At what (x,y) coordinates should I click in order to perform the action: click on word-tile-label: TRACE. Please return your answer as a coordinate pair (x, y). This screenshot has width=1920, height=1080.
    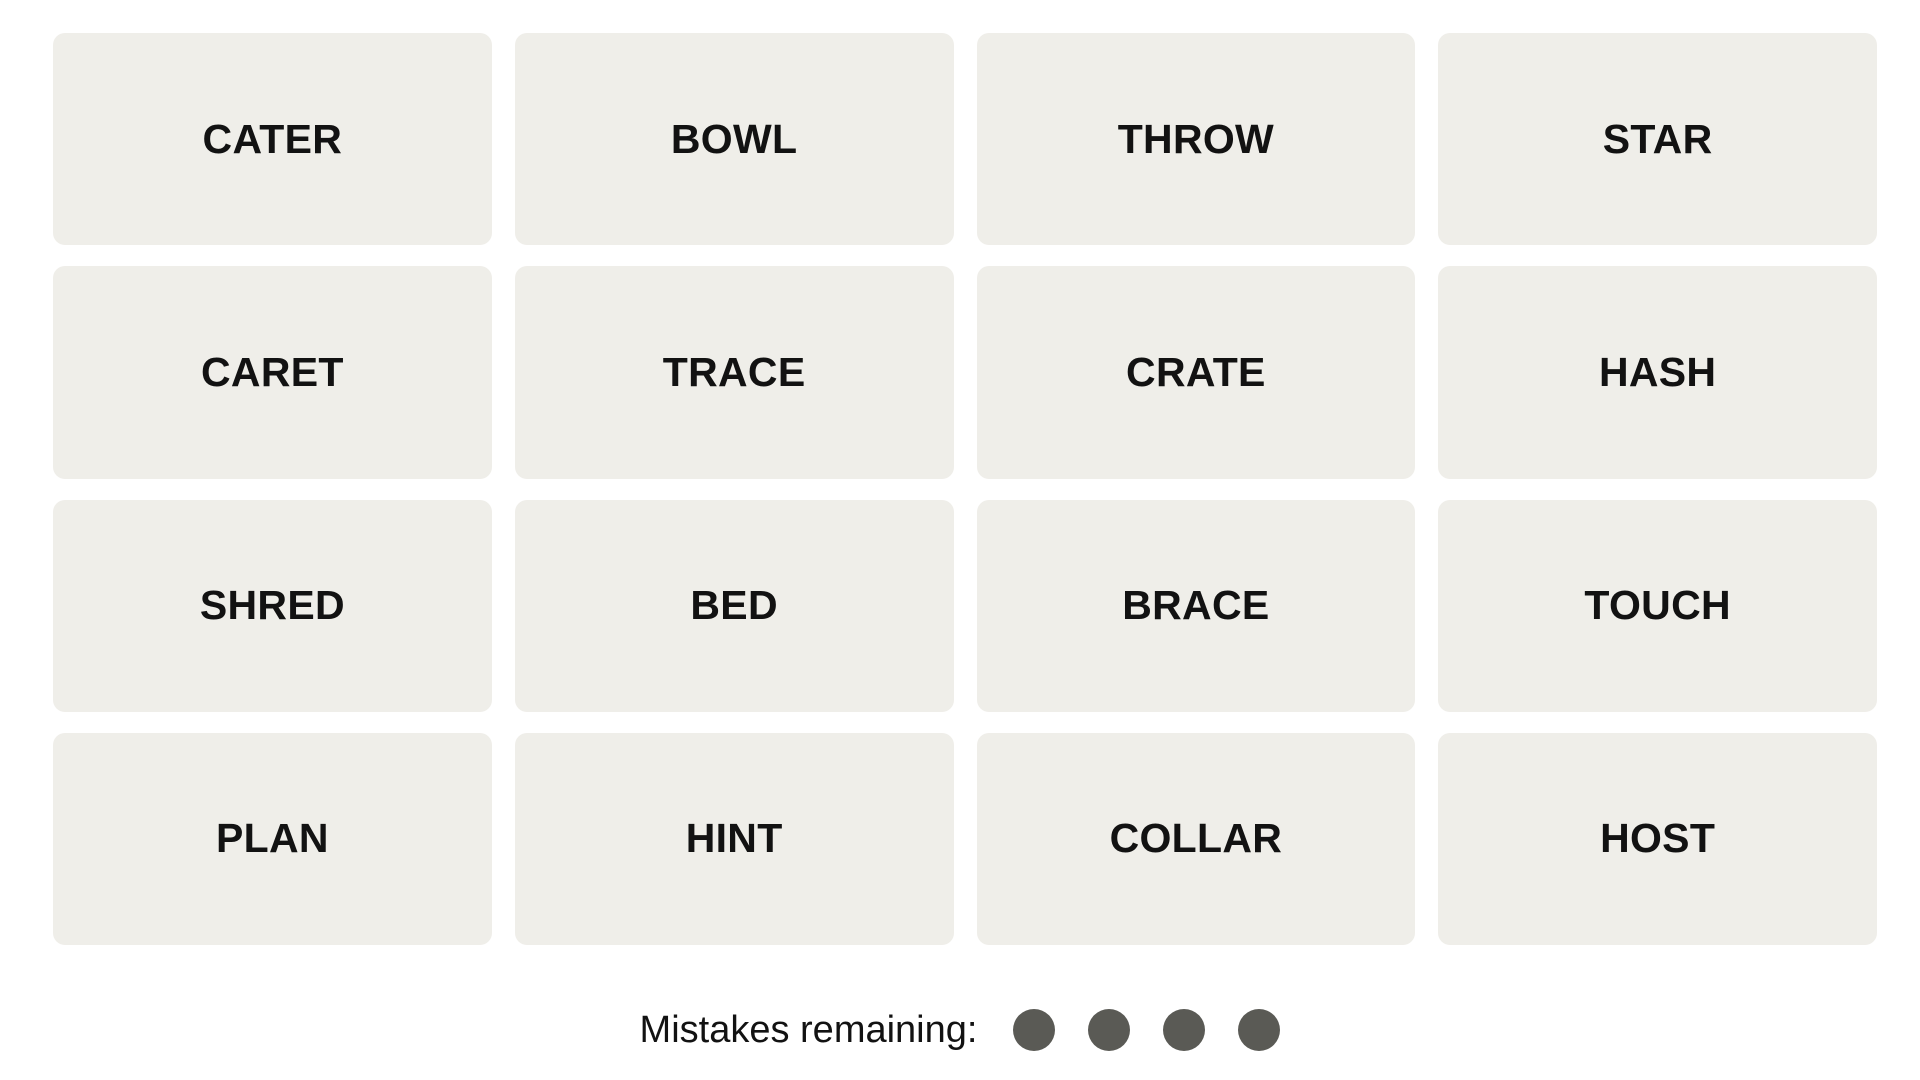
    Looking at the image, I should click on (734, 371).